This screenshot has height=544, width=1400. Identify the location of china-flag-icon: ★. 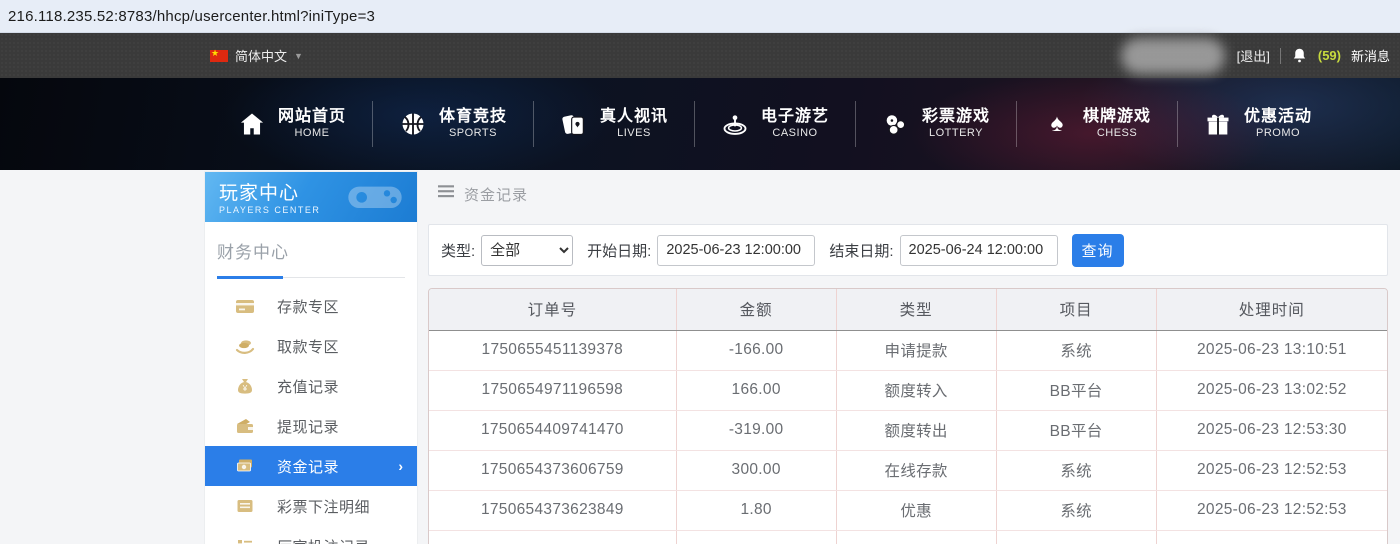
(219, 55).